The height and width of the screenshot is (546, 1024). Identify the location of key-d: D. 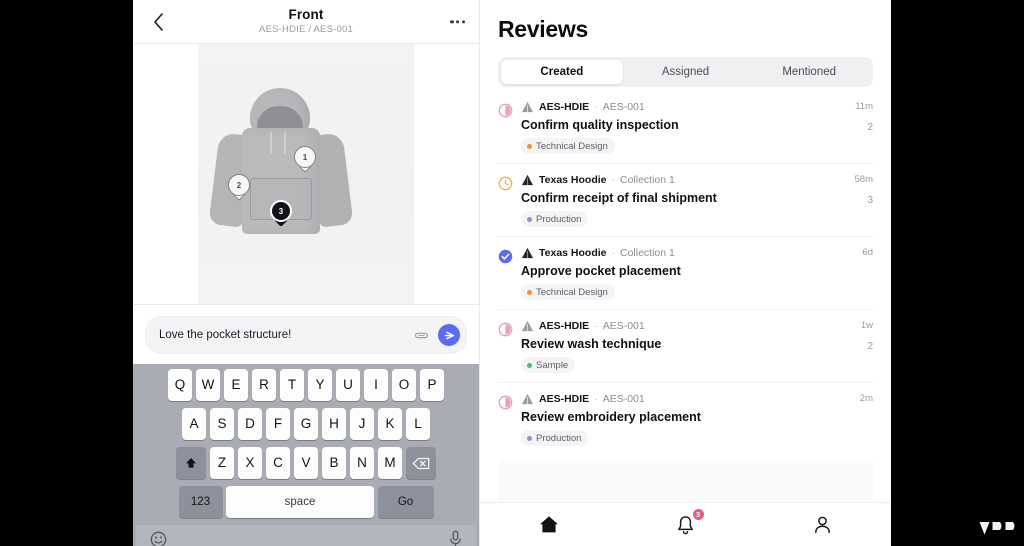
(250, 424).